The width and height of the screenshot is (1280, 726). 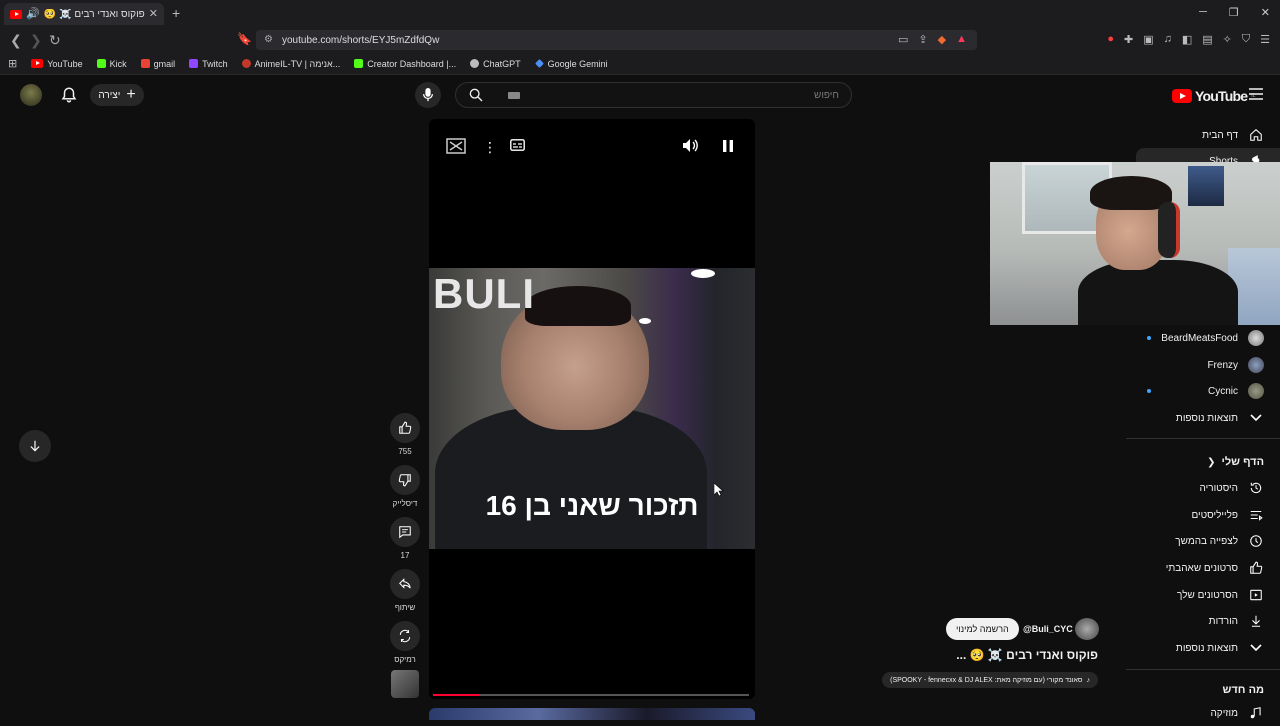 I want to click on youtube-logo: YouTube IL, so click(x=1213, y=96).